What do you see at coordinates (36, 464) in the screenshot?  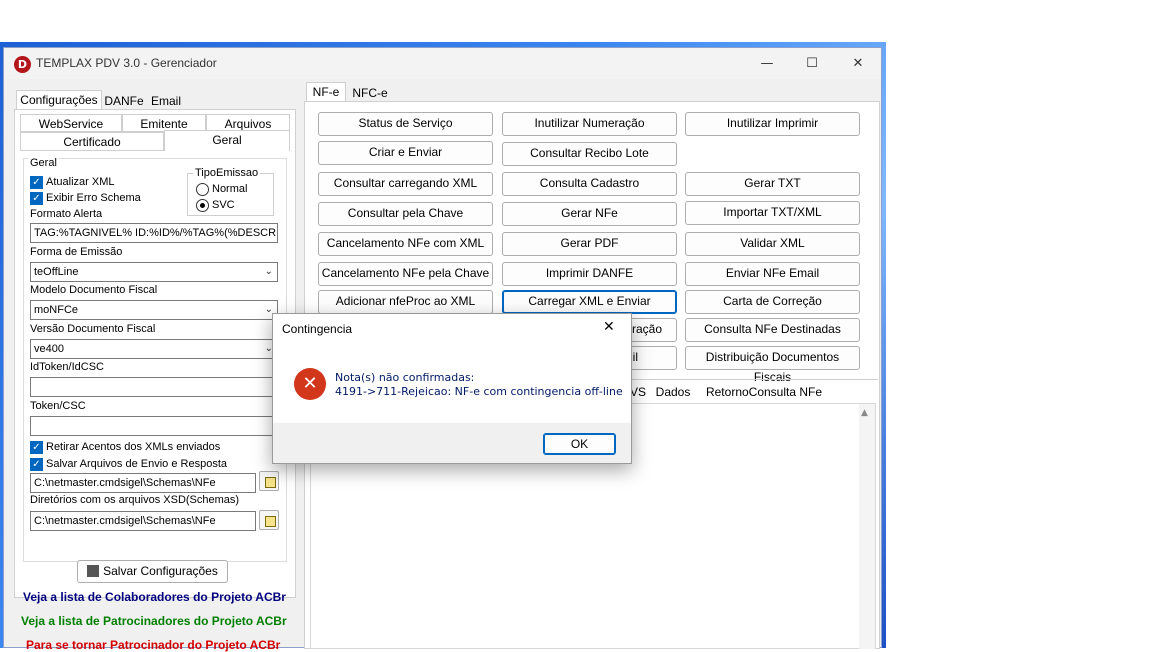 I see `salvar-arquivos-checkbox: ✓` at bounding box center [36, 464].